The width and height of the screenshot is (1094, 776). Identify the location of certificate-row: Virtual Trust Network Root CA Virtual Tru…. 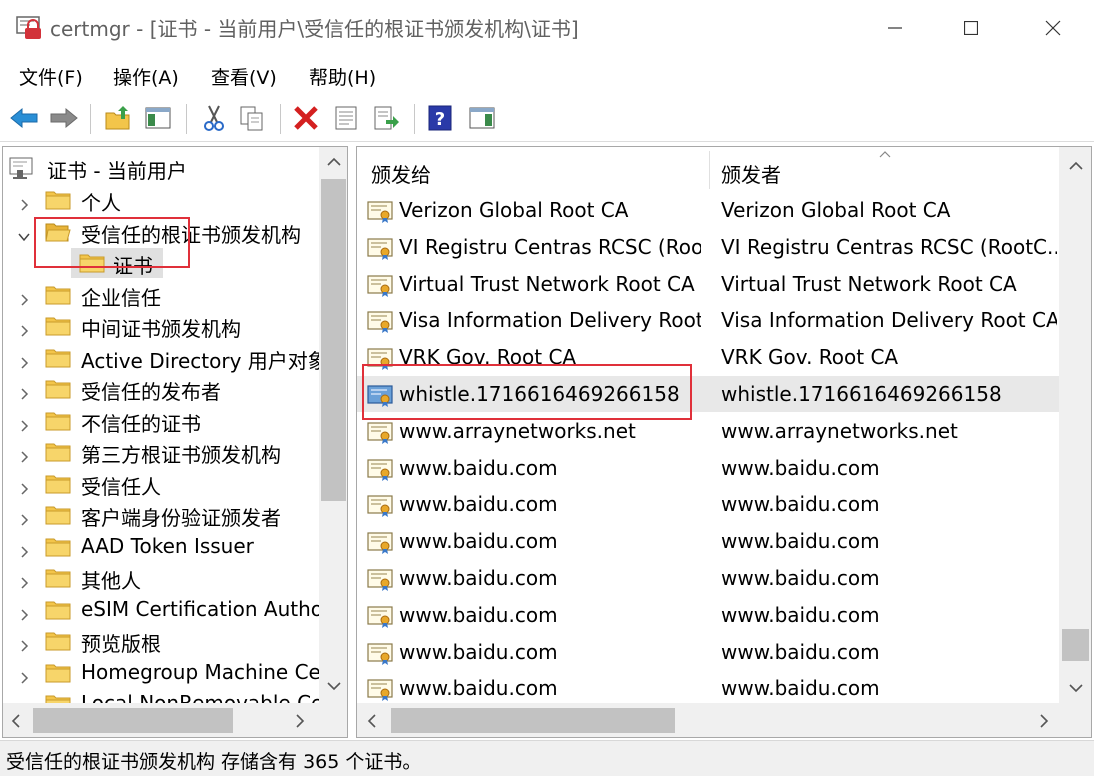
(708, 284).